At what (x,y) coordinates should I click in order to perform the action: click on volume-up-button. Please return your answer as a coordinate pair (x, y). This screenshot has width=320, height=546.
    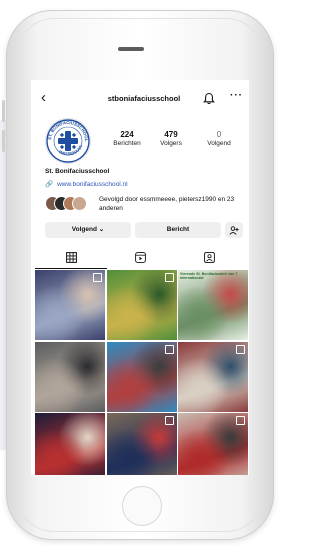
    Looking at the image, I should click on (3, 111).